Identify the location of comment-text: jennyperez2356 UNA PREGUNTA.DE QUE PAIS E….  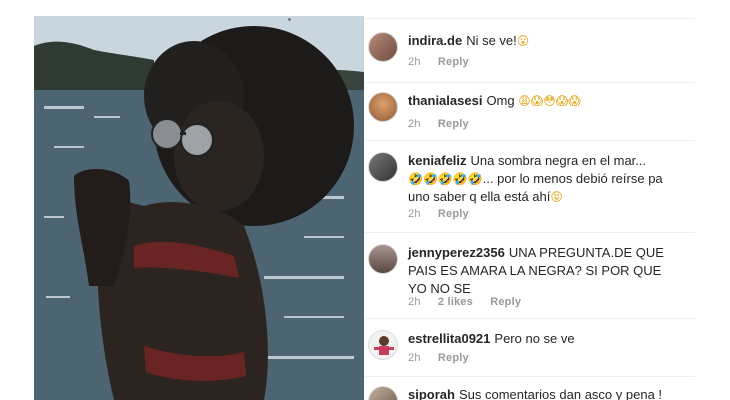
(543, 271).